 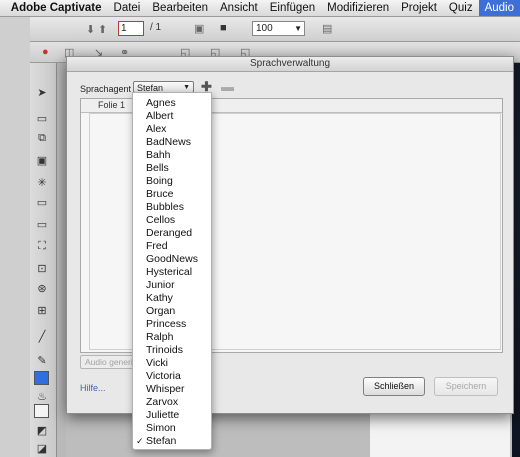 I want to click on magnifier-tool-icon: ⊡, so click(x=42, y=268).